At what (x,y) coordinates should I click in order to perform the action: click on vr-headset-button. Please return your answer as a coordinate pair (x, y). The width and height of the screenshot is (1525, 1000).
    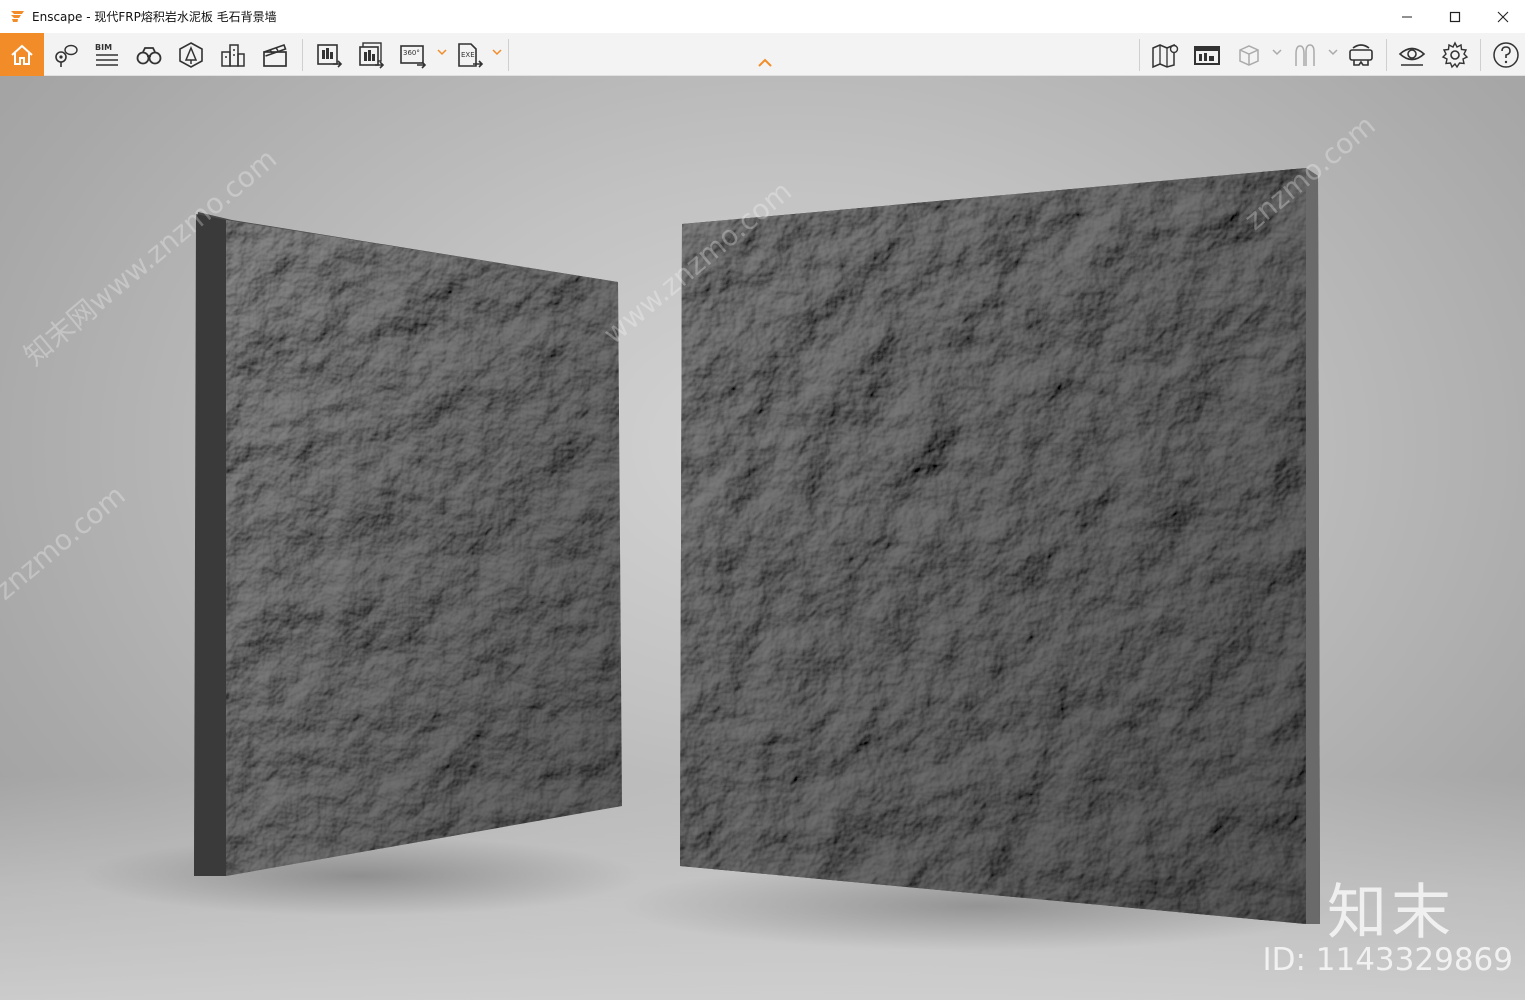
    Looking at the image, I should click on (1361, 55).